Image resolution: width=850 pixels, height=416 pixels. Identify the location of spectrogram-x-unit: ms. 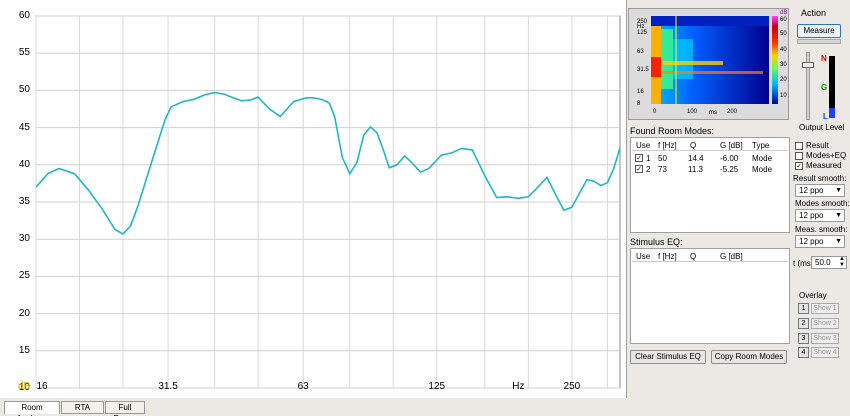
(713, 113).